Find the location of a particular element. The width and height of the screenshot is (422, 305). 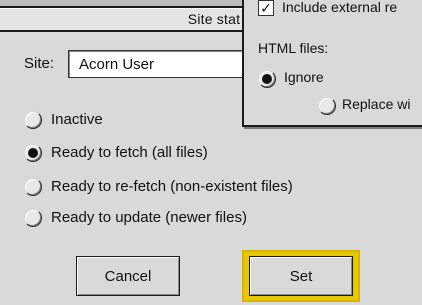

radio-inactive is located at coordinates (33, 120).